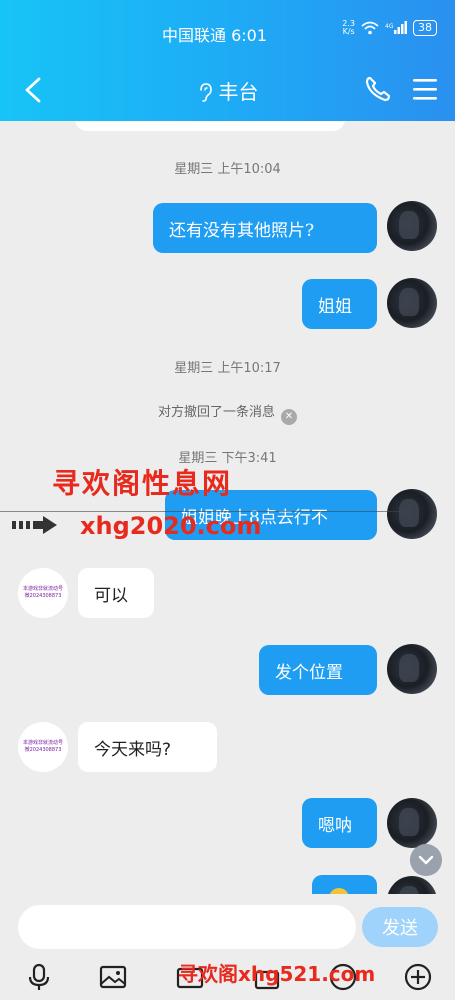 The height and width of the screenshot is (1000, 455). Describe the element at coordinates (289, 417) in the screenshot. I see `close-icon: ✕` at that location.